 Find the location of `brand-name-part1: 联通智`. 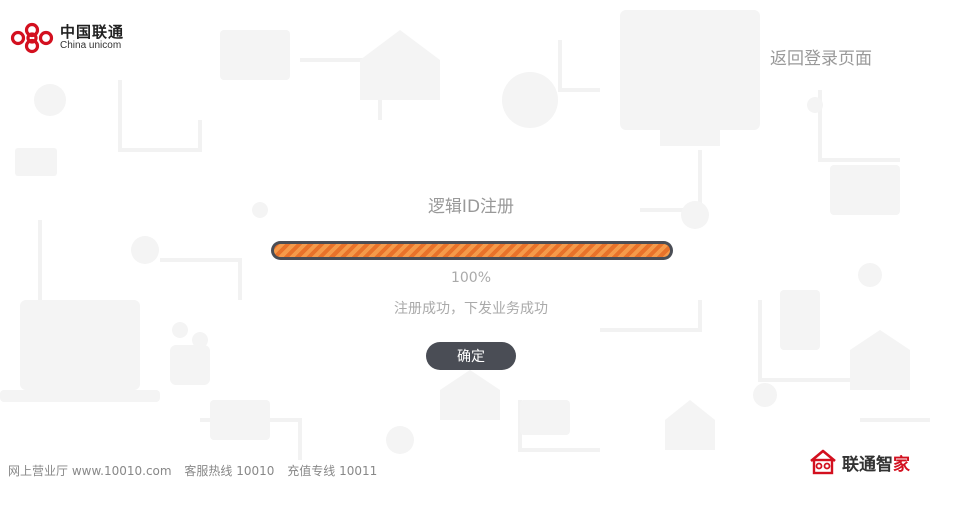

brand-name-part1: 联通智 is located at coordinates (867, 464).